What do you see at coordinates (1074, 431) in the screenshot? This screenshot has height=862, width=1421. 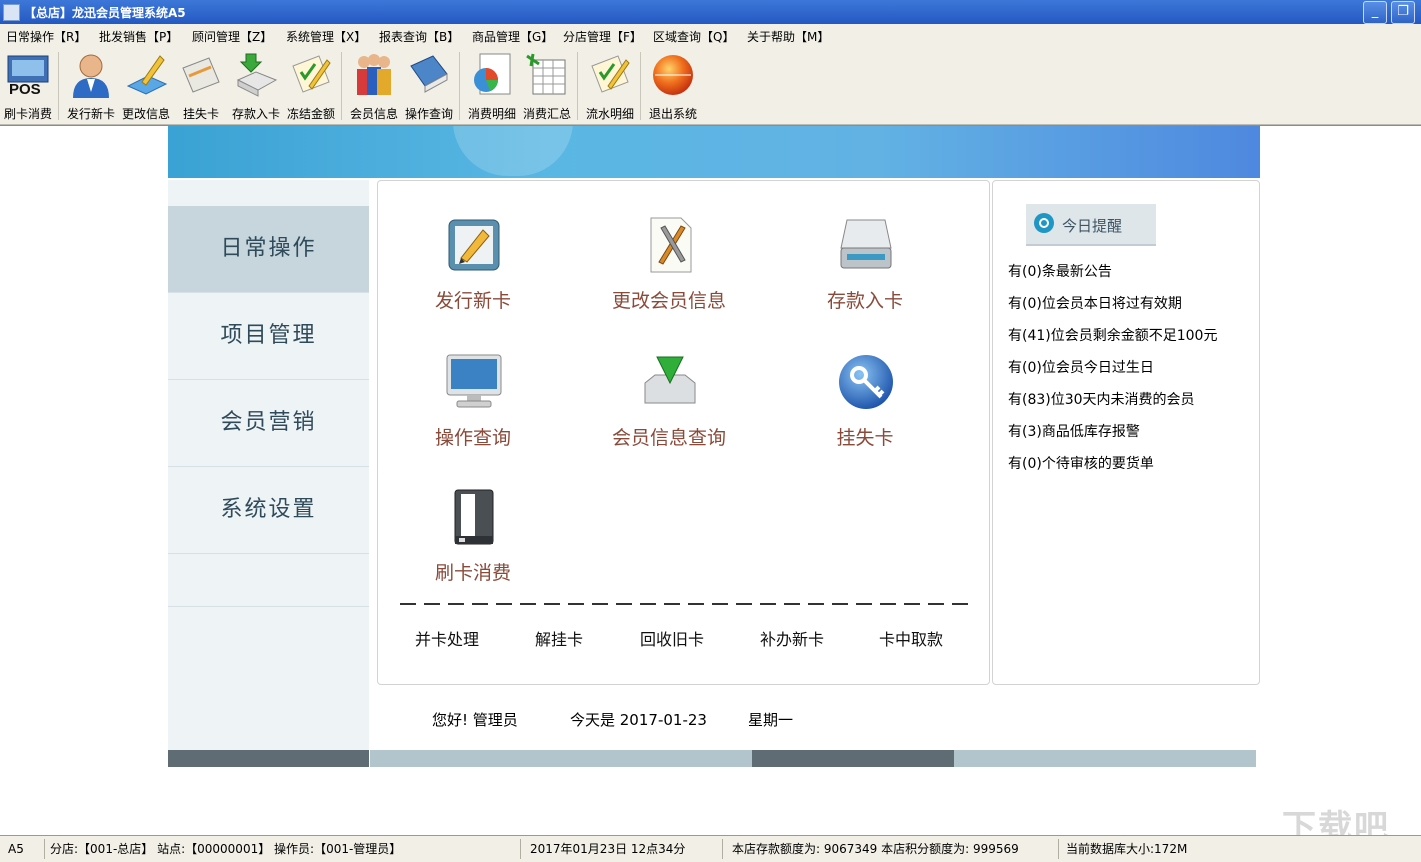 I see `reminder-item: 有(3)商品低库存报警` at bounding box center [1074, 431].